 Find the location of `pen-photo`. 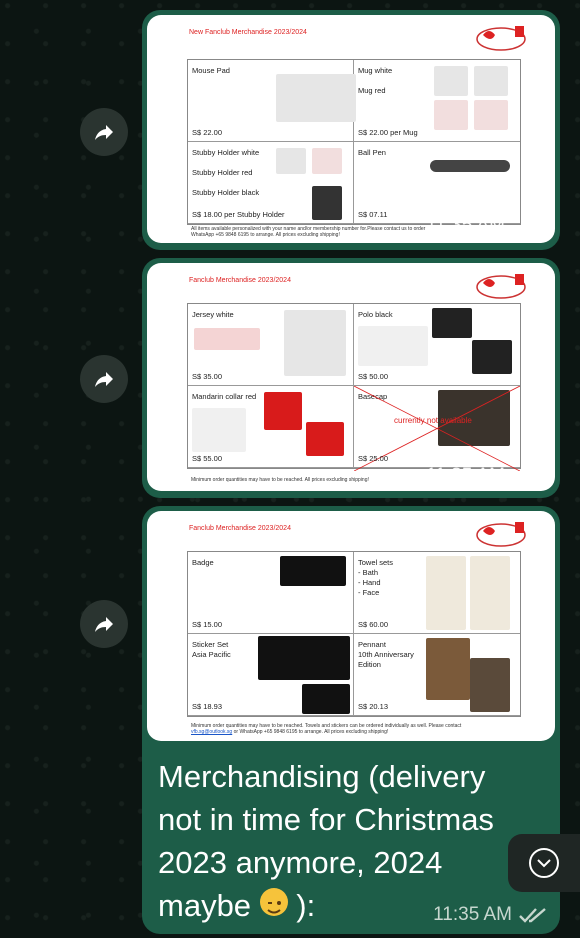

pen-photo is located at coordinates (470, 166).